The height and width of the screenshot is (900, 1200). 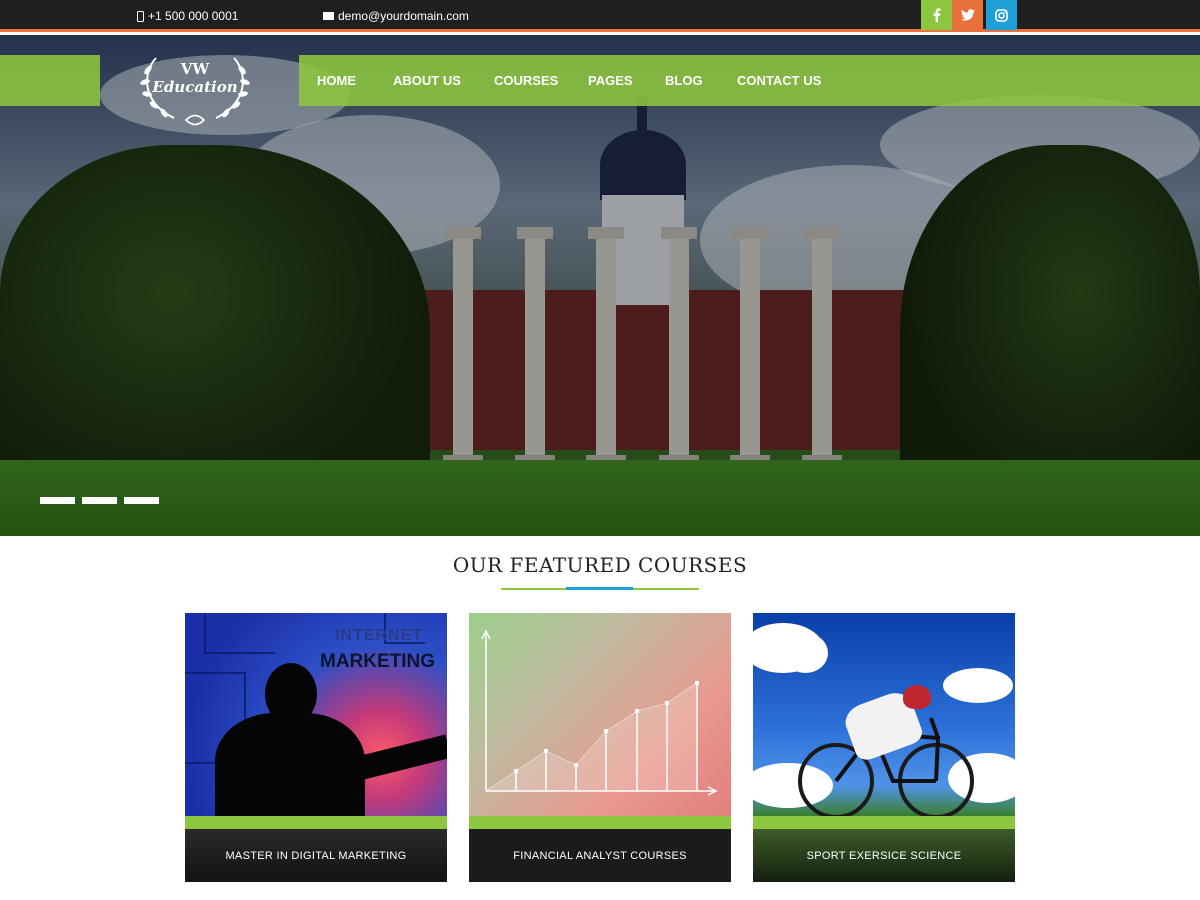 I want to click on course-image: INTERNET MARKETING, so click(x=316, y=714).